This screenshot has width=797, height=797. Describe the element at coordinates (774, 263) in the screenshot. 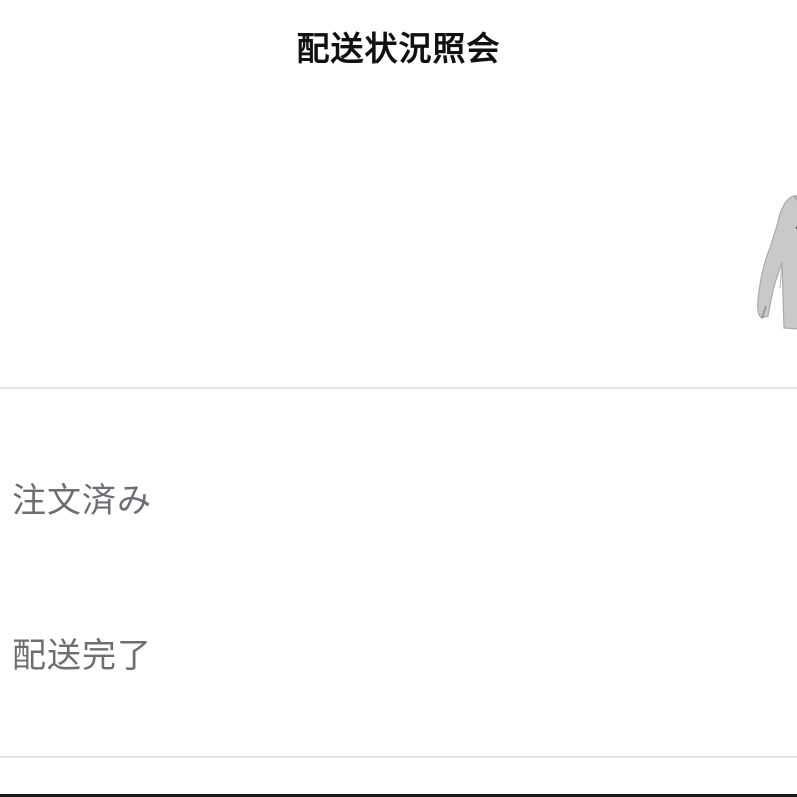

I see `hoodie-image` at that location.